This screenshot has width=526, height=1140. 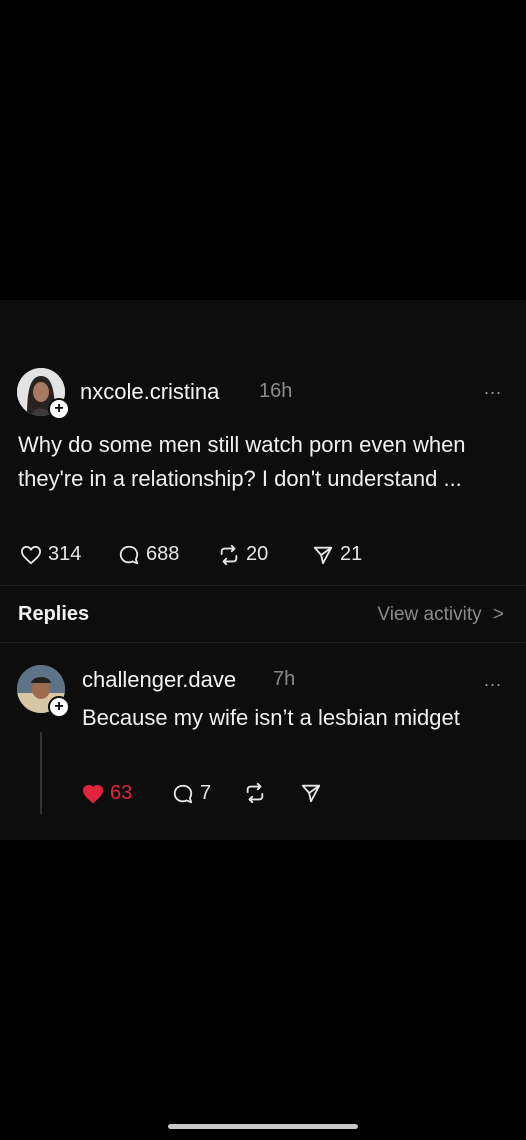 What do you see at coordinates (257, 554) in the screenshot?
I see `repost-count: 20` at bounding box center [257, 554].